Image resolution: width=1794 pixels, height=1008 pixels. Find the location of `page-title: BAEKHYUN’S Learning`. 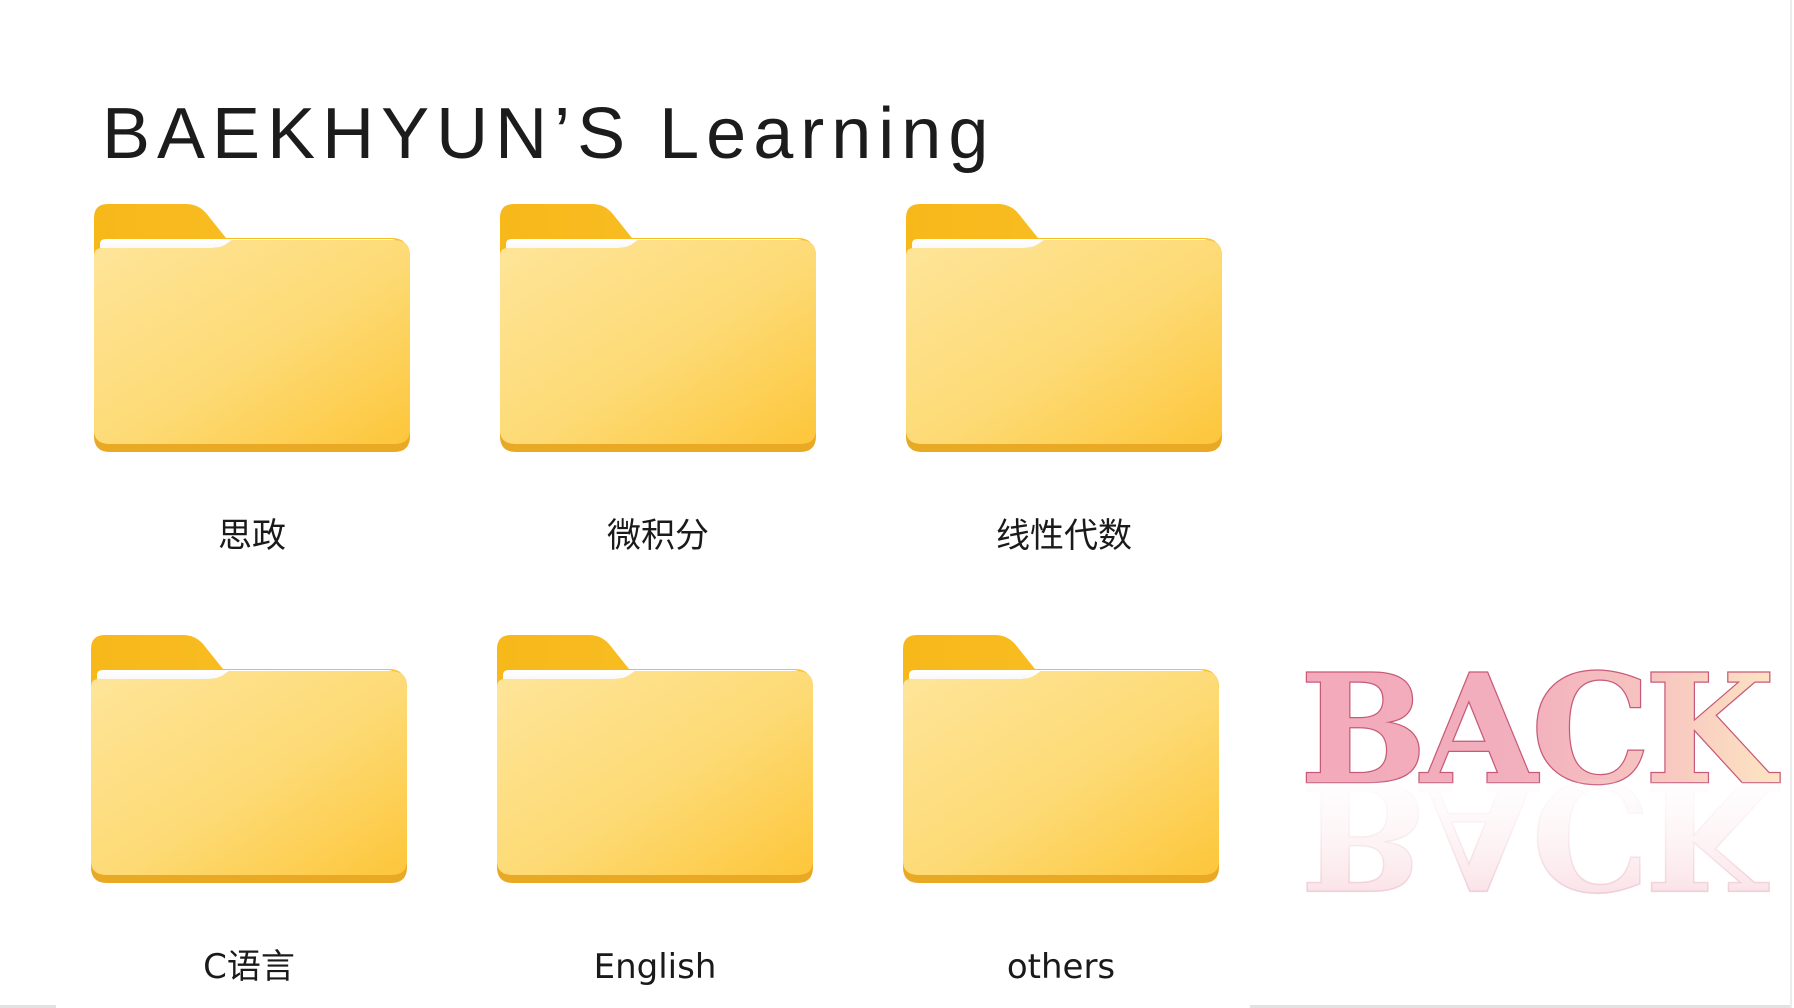

page-title: BAEKHYUN’S Learning is located at coordinates (549, 134).